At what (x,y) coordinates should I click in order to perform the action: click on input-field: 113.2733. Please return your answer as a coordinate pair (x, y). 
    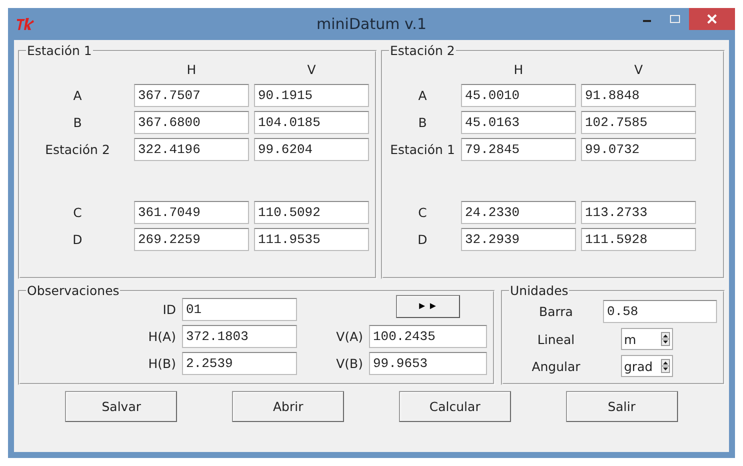
    Looking at the image, I should click on (638, 212).